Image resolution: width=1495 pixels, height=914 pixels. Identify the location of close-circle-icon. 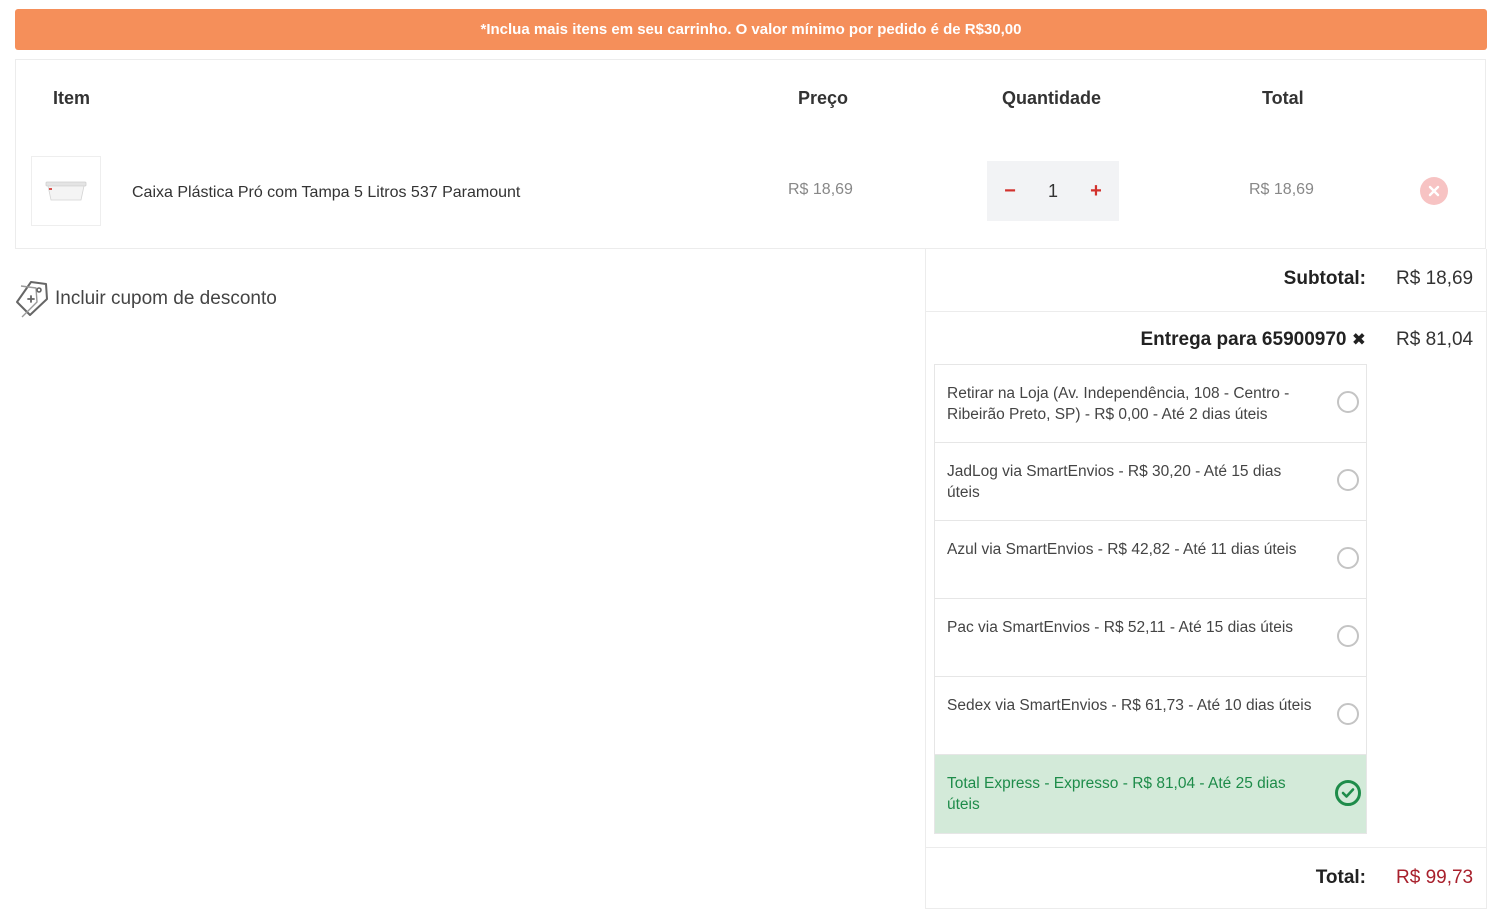
(1434, 191).